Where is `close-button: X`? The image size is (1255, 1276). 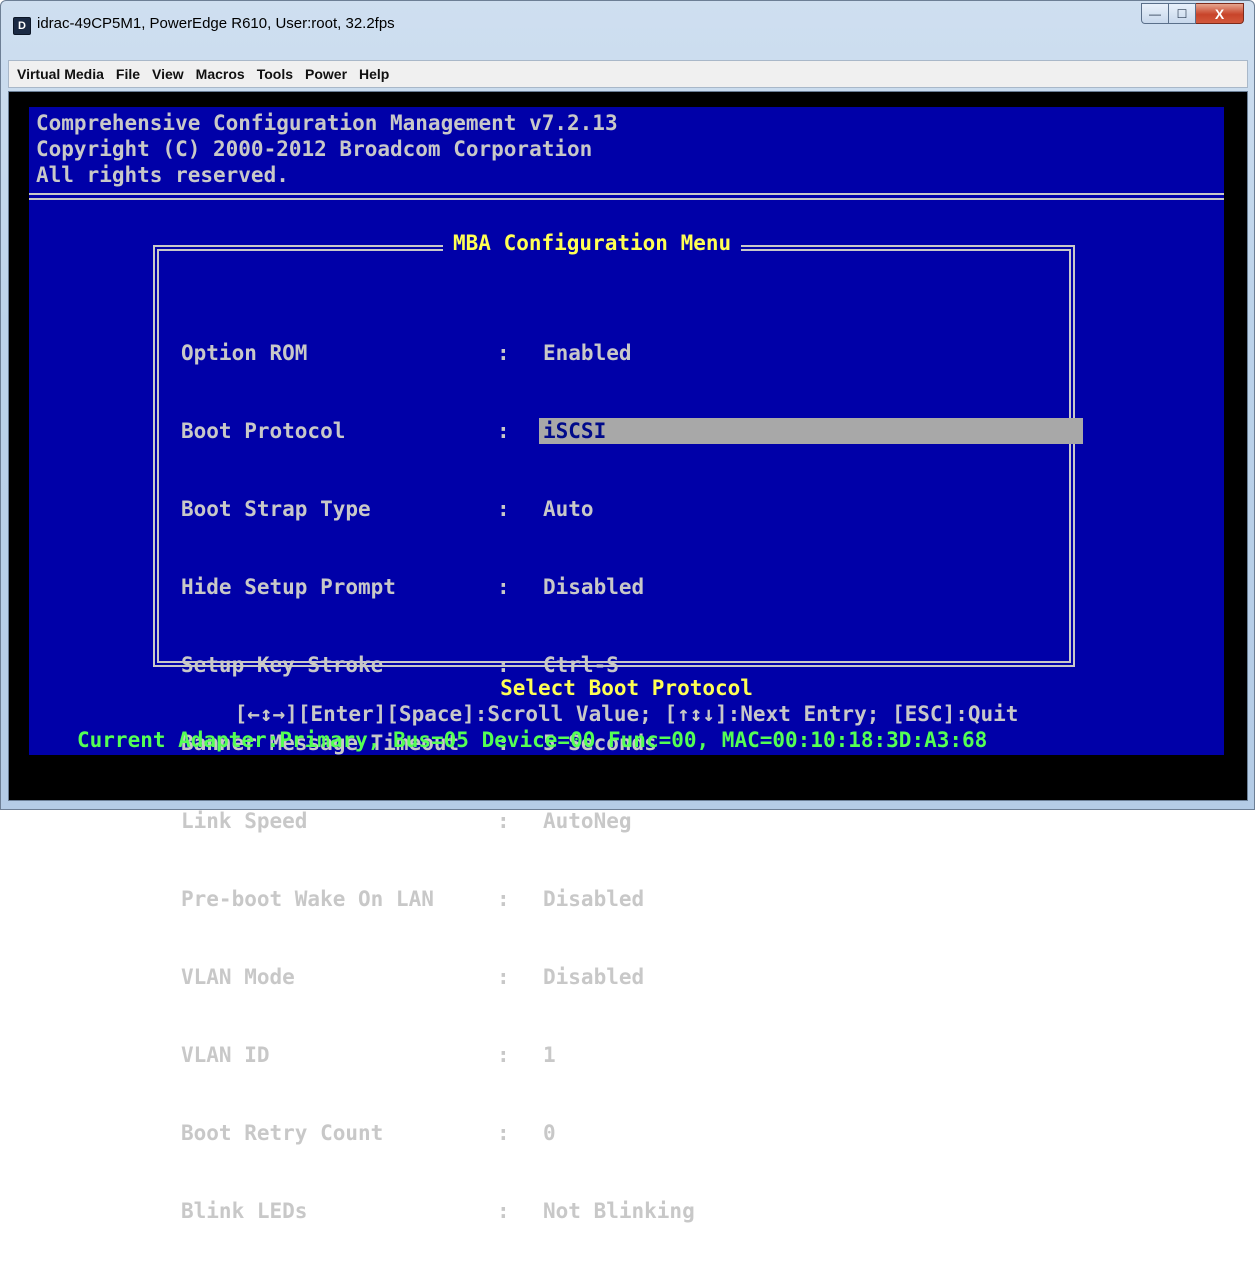 close-button: X is located at coordinates (1220, 13).